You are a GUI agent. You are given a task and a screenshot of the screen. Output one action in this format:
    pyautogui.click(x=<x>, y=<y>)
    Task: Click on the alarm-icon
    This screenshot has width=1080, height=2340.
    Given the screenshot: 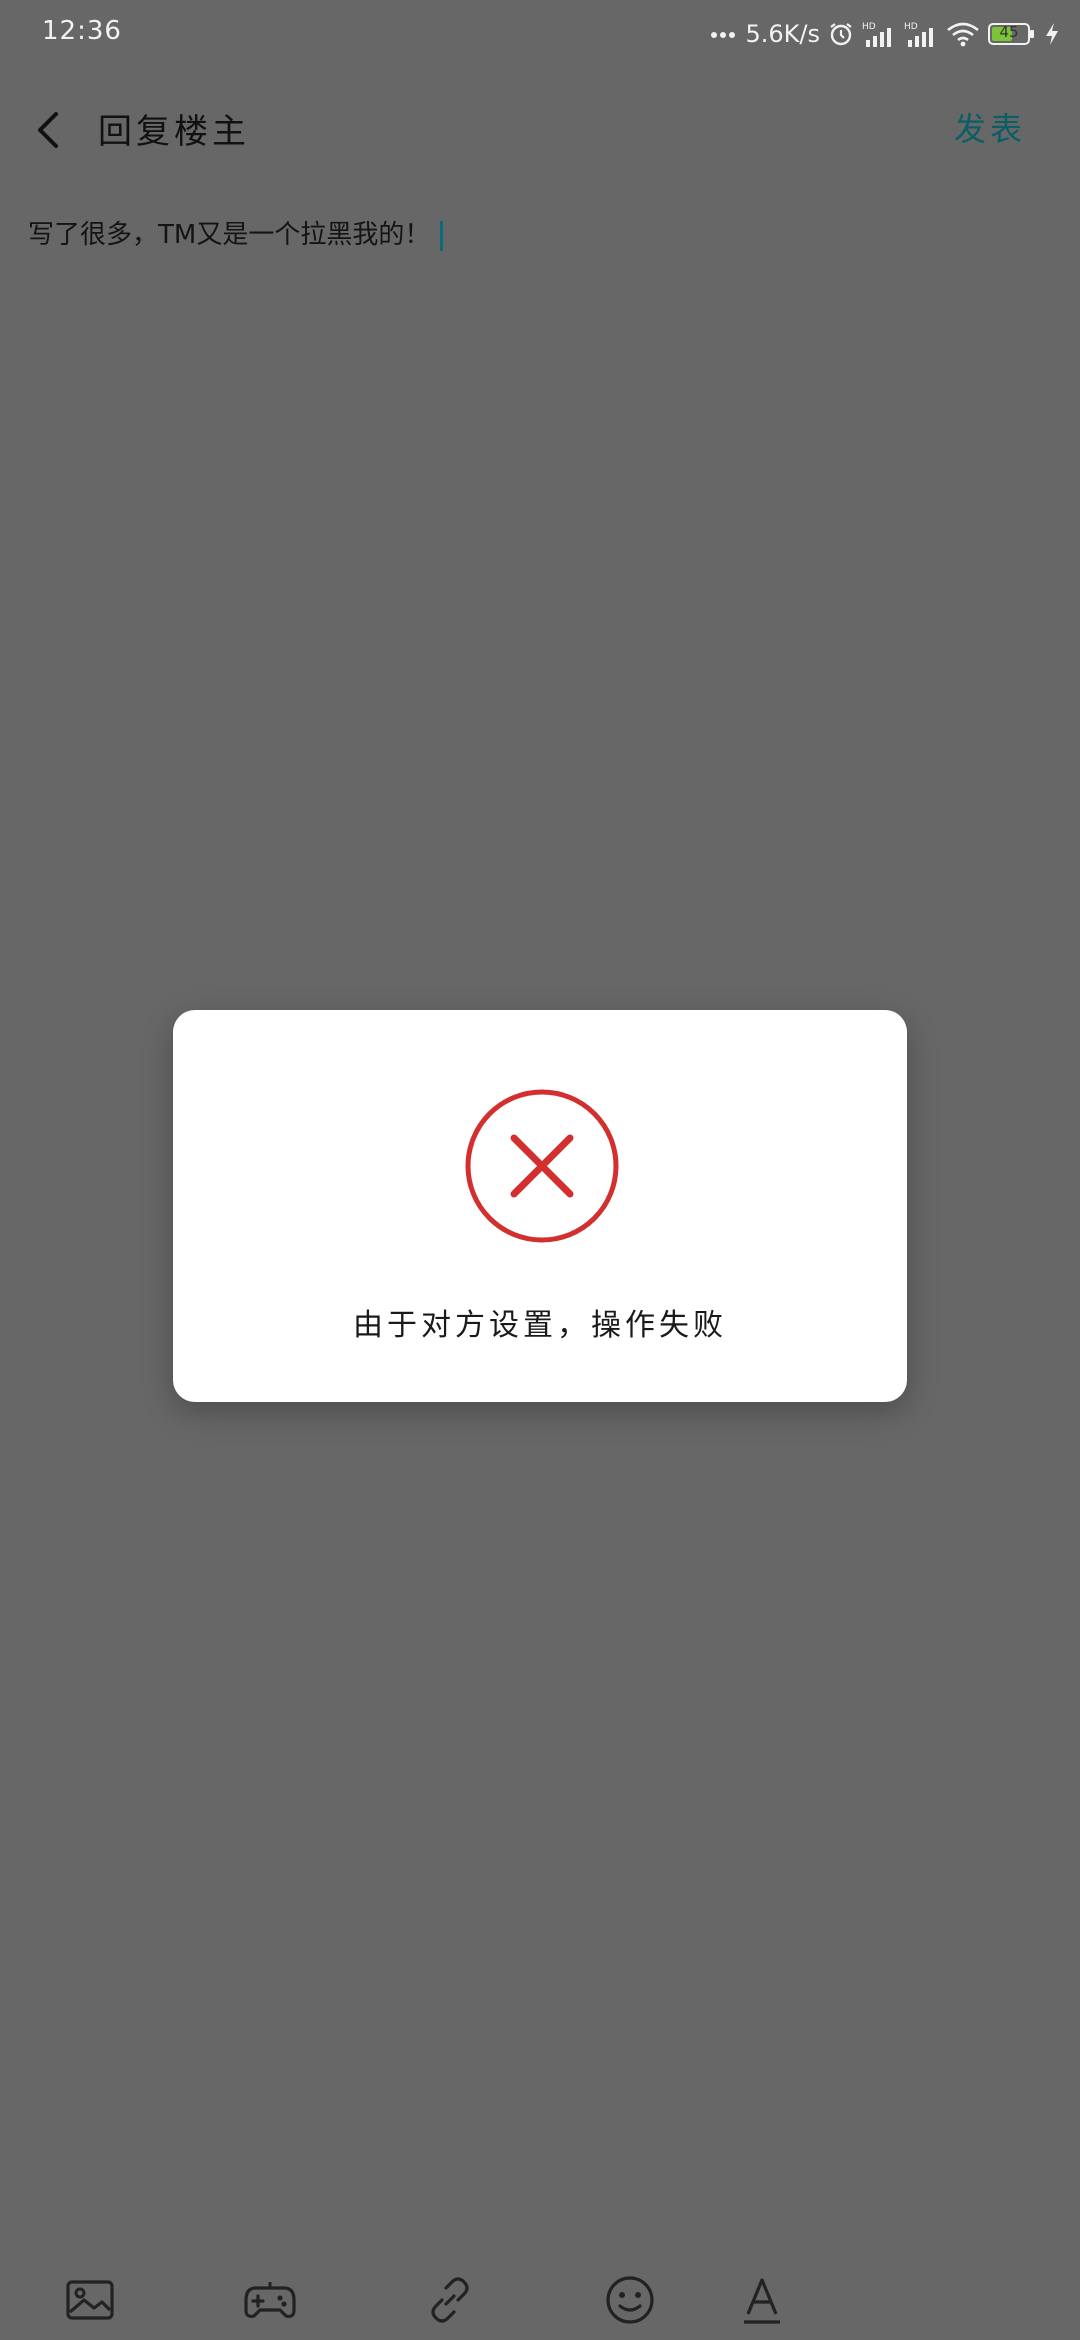 What is the action you would take?
    pyautogui.click(x=841, y=34)
    